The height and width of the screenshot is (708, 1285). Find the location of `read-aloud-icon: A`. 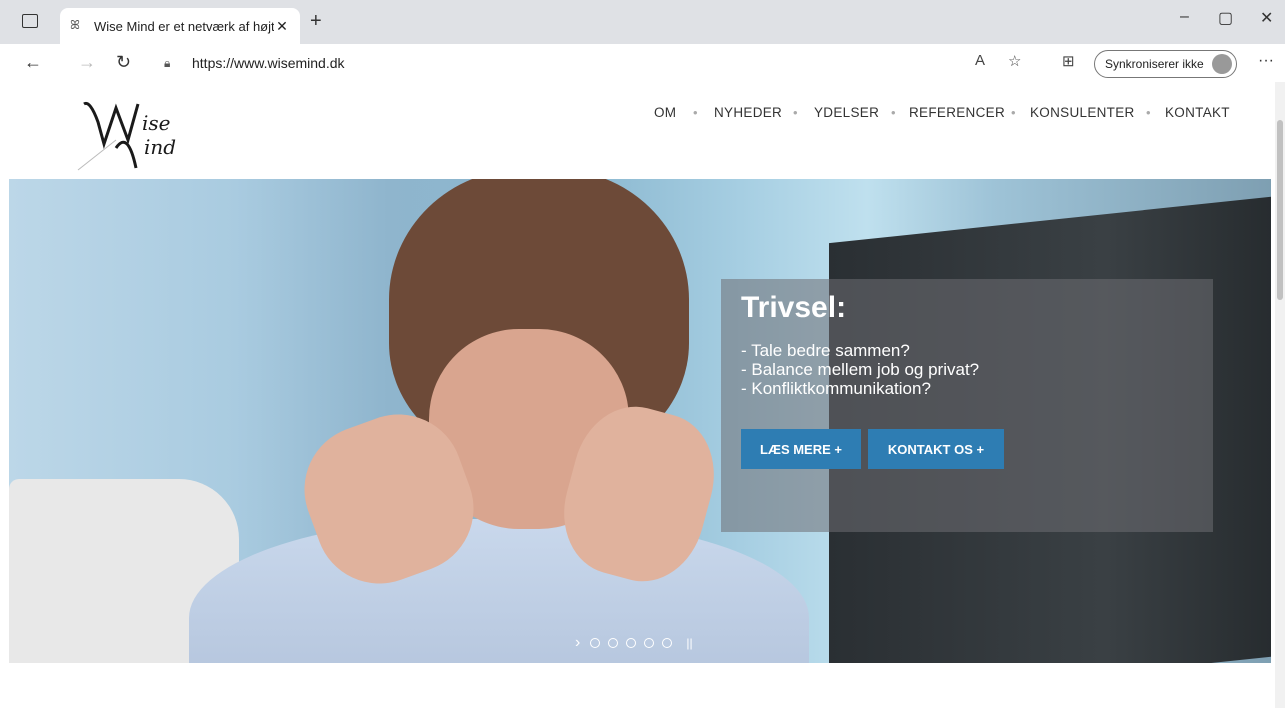

read-aloud-icon: A is located at coordinates (980, 60).